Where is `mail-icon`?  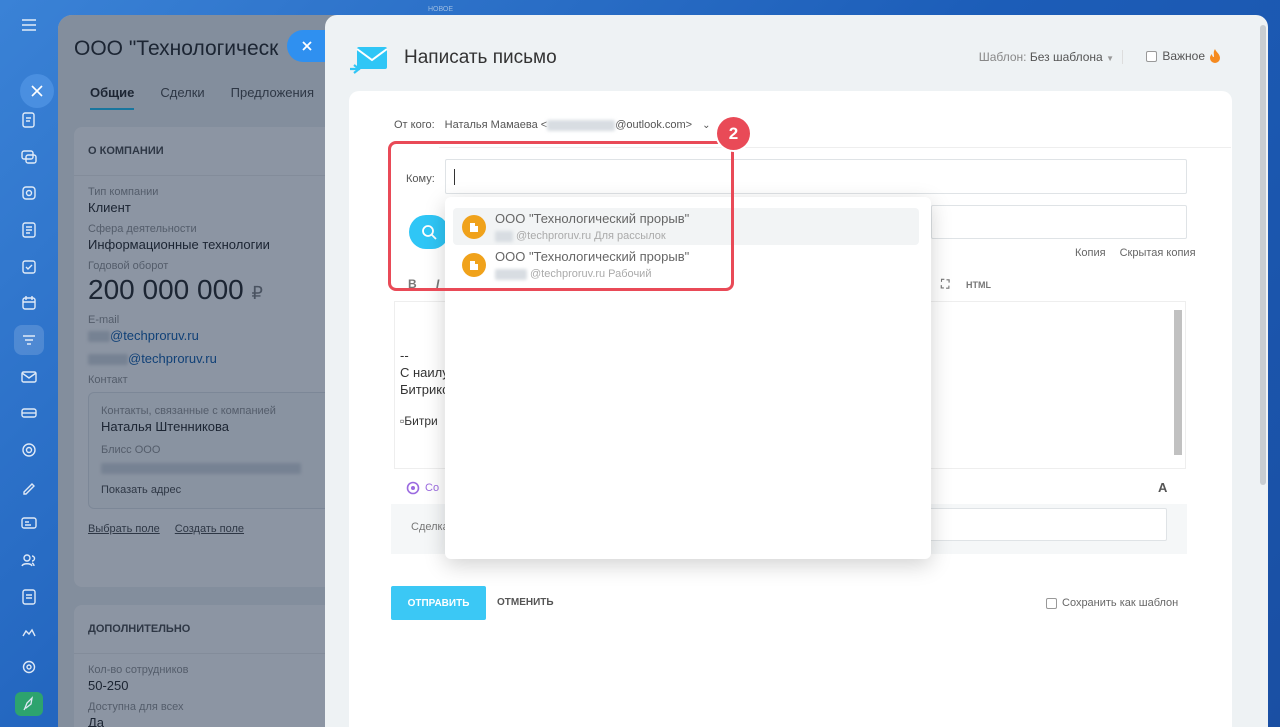
mail-icon is located at coordinates (29, 377).